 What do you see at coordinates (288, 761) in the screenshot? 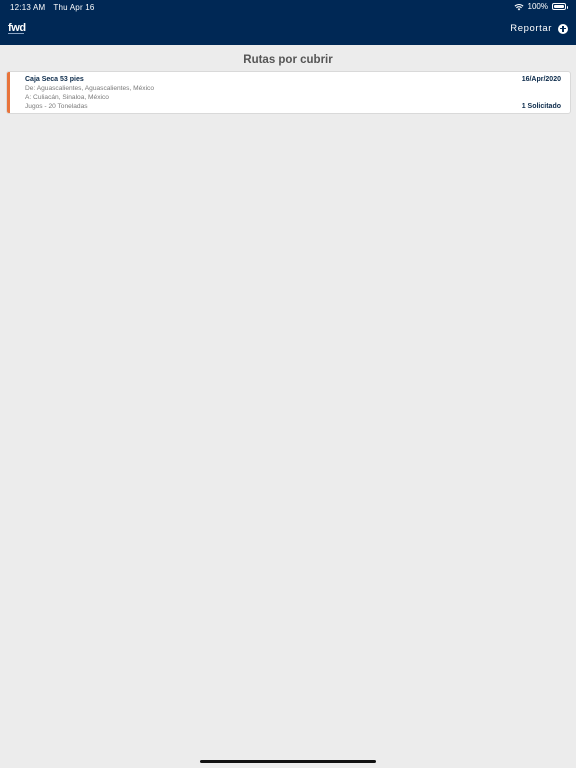
I see `home-indicator` at bounding box center [288, 761].